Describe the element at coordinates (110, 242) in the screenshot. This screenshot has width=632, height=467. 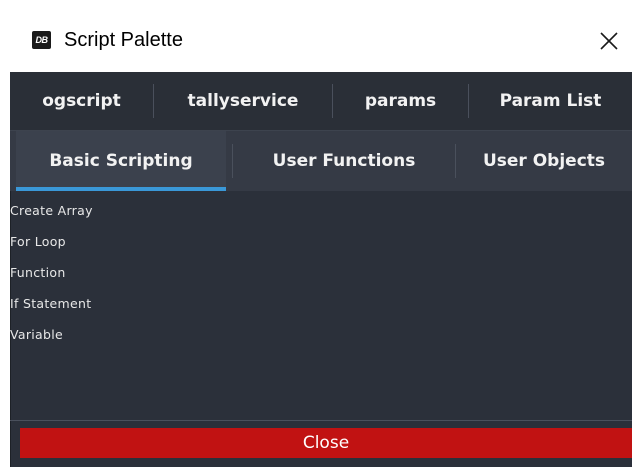
I see `list-item: For Loop` at that location.